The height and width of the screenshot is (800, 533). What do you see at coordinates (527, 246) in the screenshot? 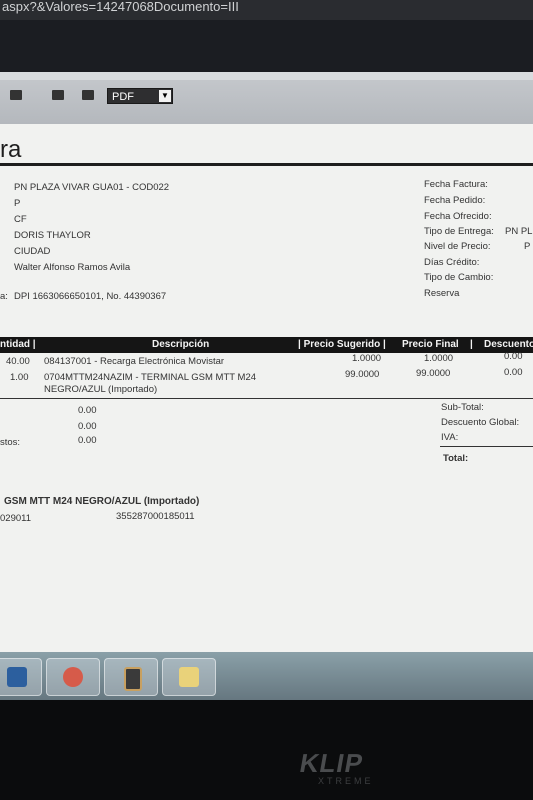
I see `value-nivel-precio: P` at bounding box center [527, 246].